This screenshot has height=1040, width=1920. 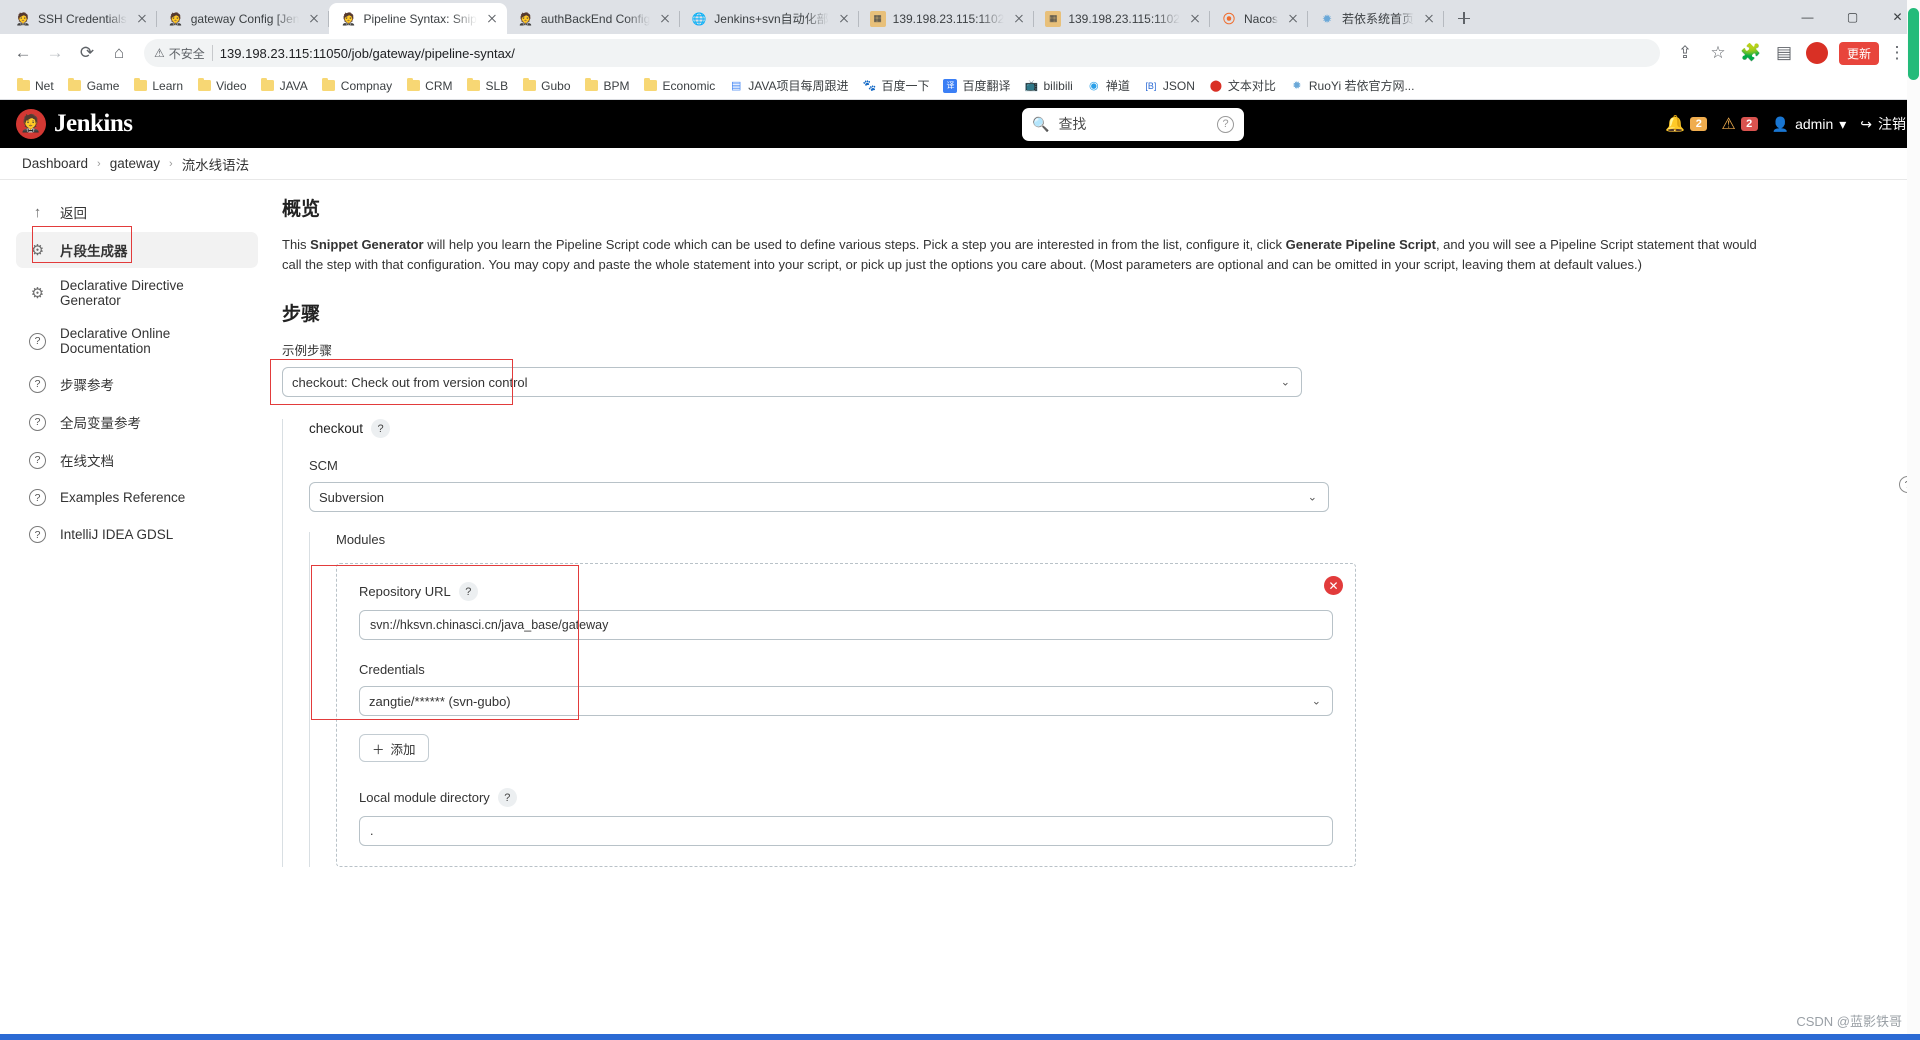 What do you see at coordinates (770, 18) in the screenshot?
I see `browser-tab: 🌐 Jenkins+svn自动化部` at bounding box center [770, 18].